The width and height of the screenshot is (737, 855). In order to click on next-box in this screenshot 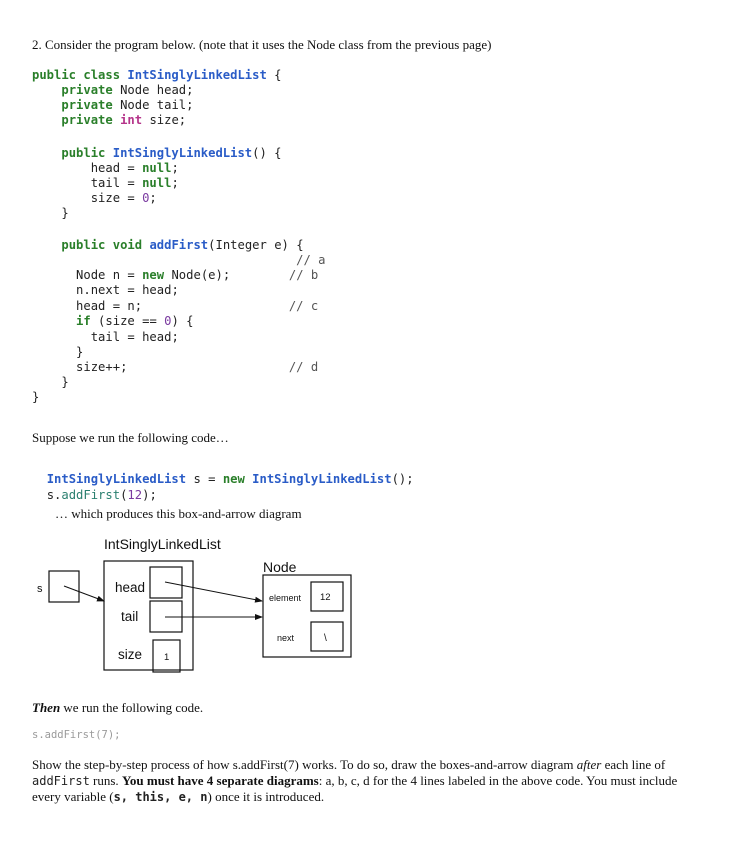, I will do `click(327, 636)`.